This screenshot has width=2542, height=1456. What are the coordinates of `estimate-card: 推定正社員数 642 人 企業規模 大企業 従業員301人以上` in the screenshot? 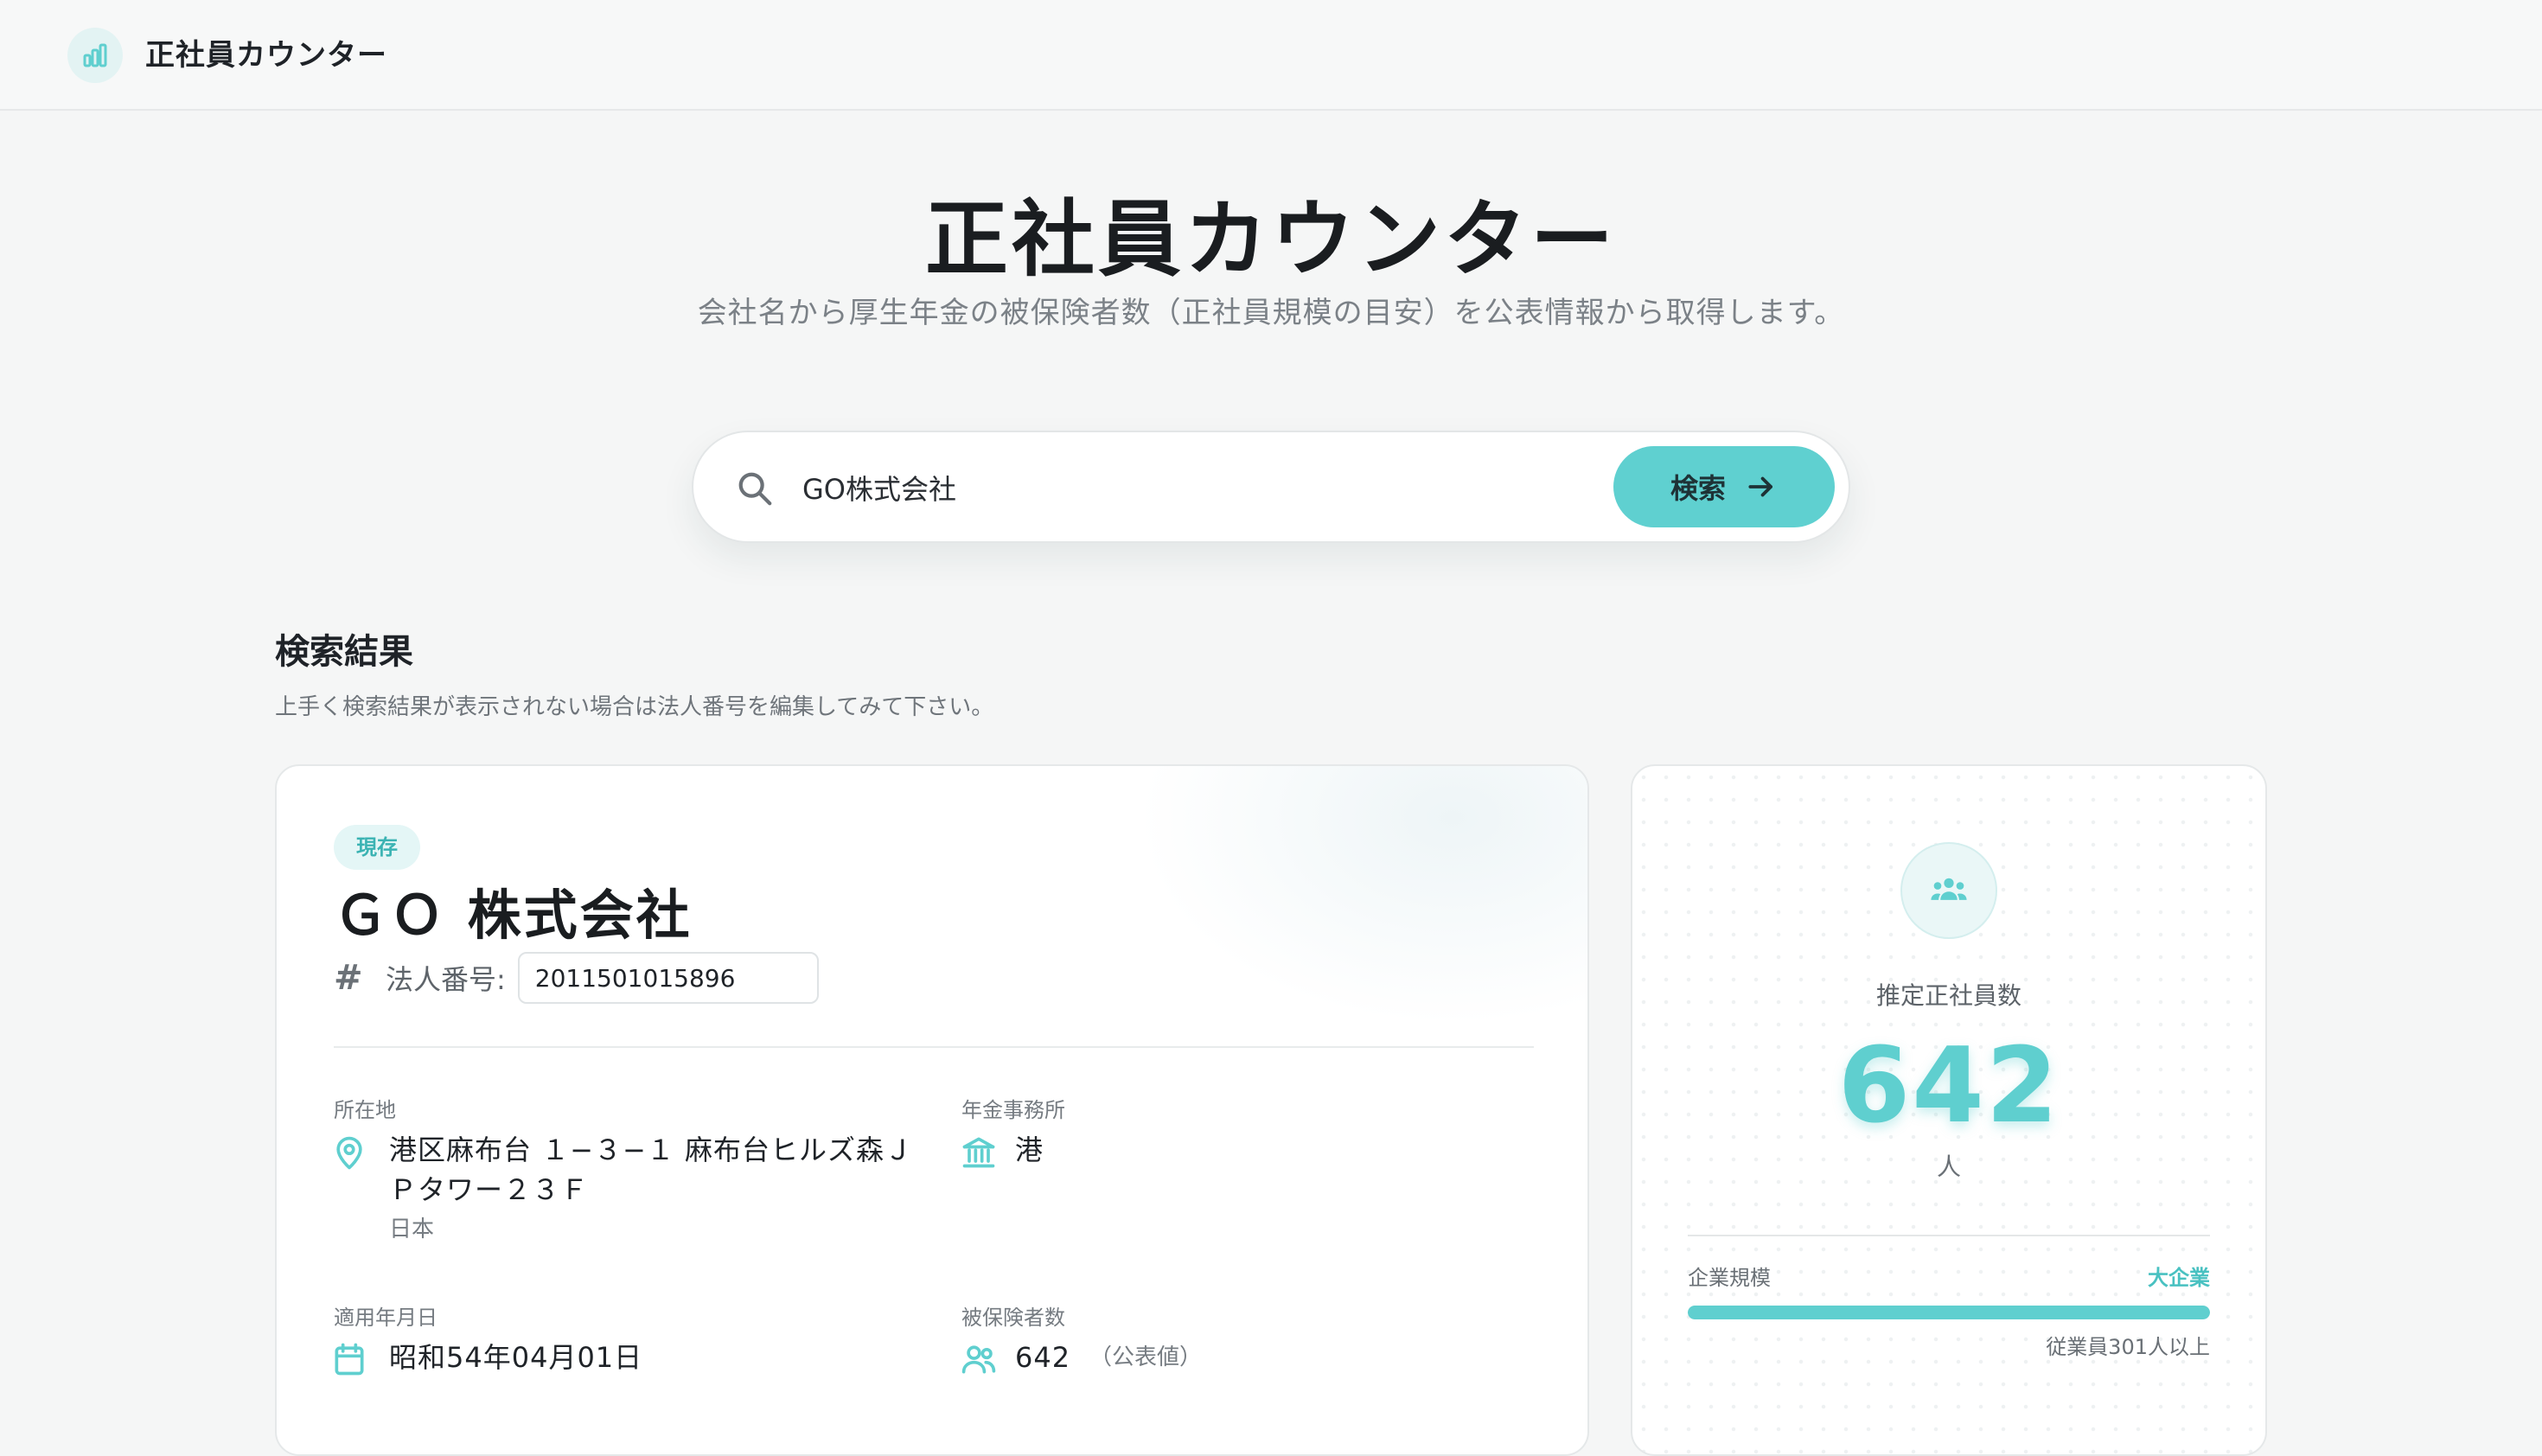 It's located at (1949, 1110).